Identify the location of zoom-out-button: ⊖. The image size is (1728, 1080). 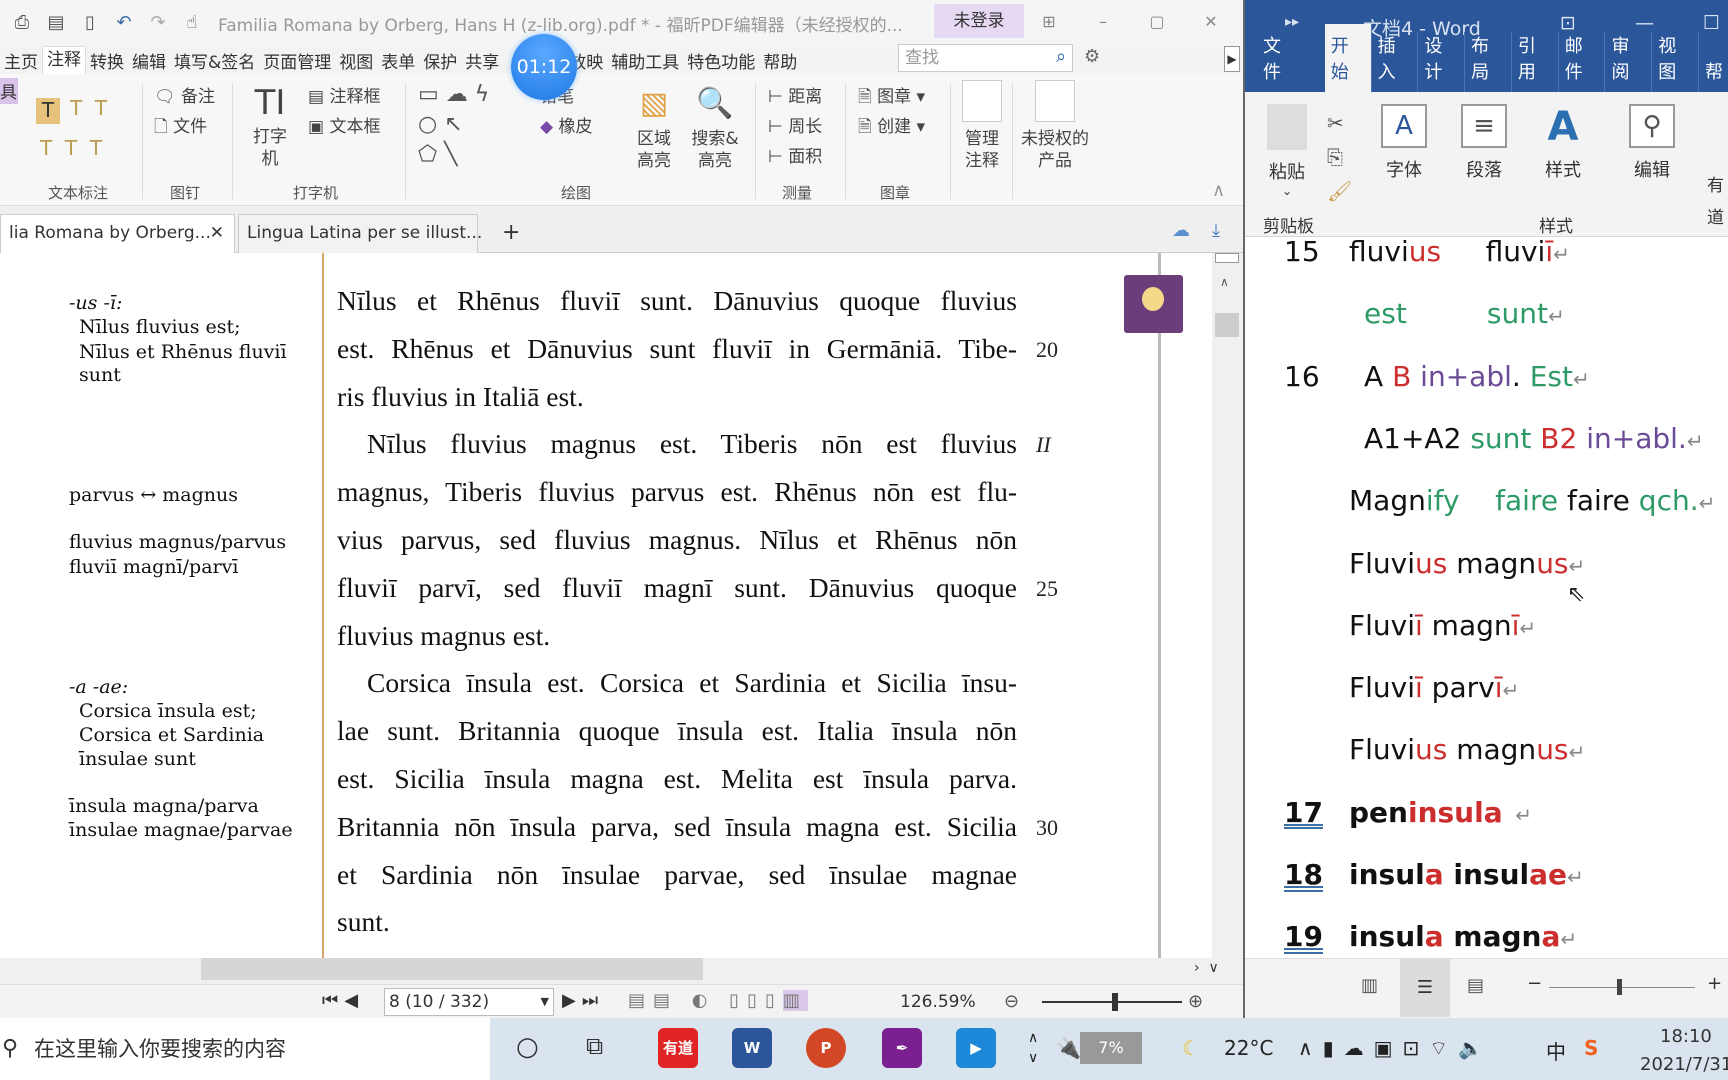
(1011, 1001).